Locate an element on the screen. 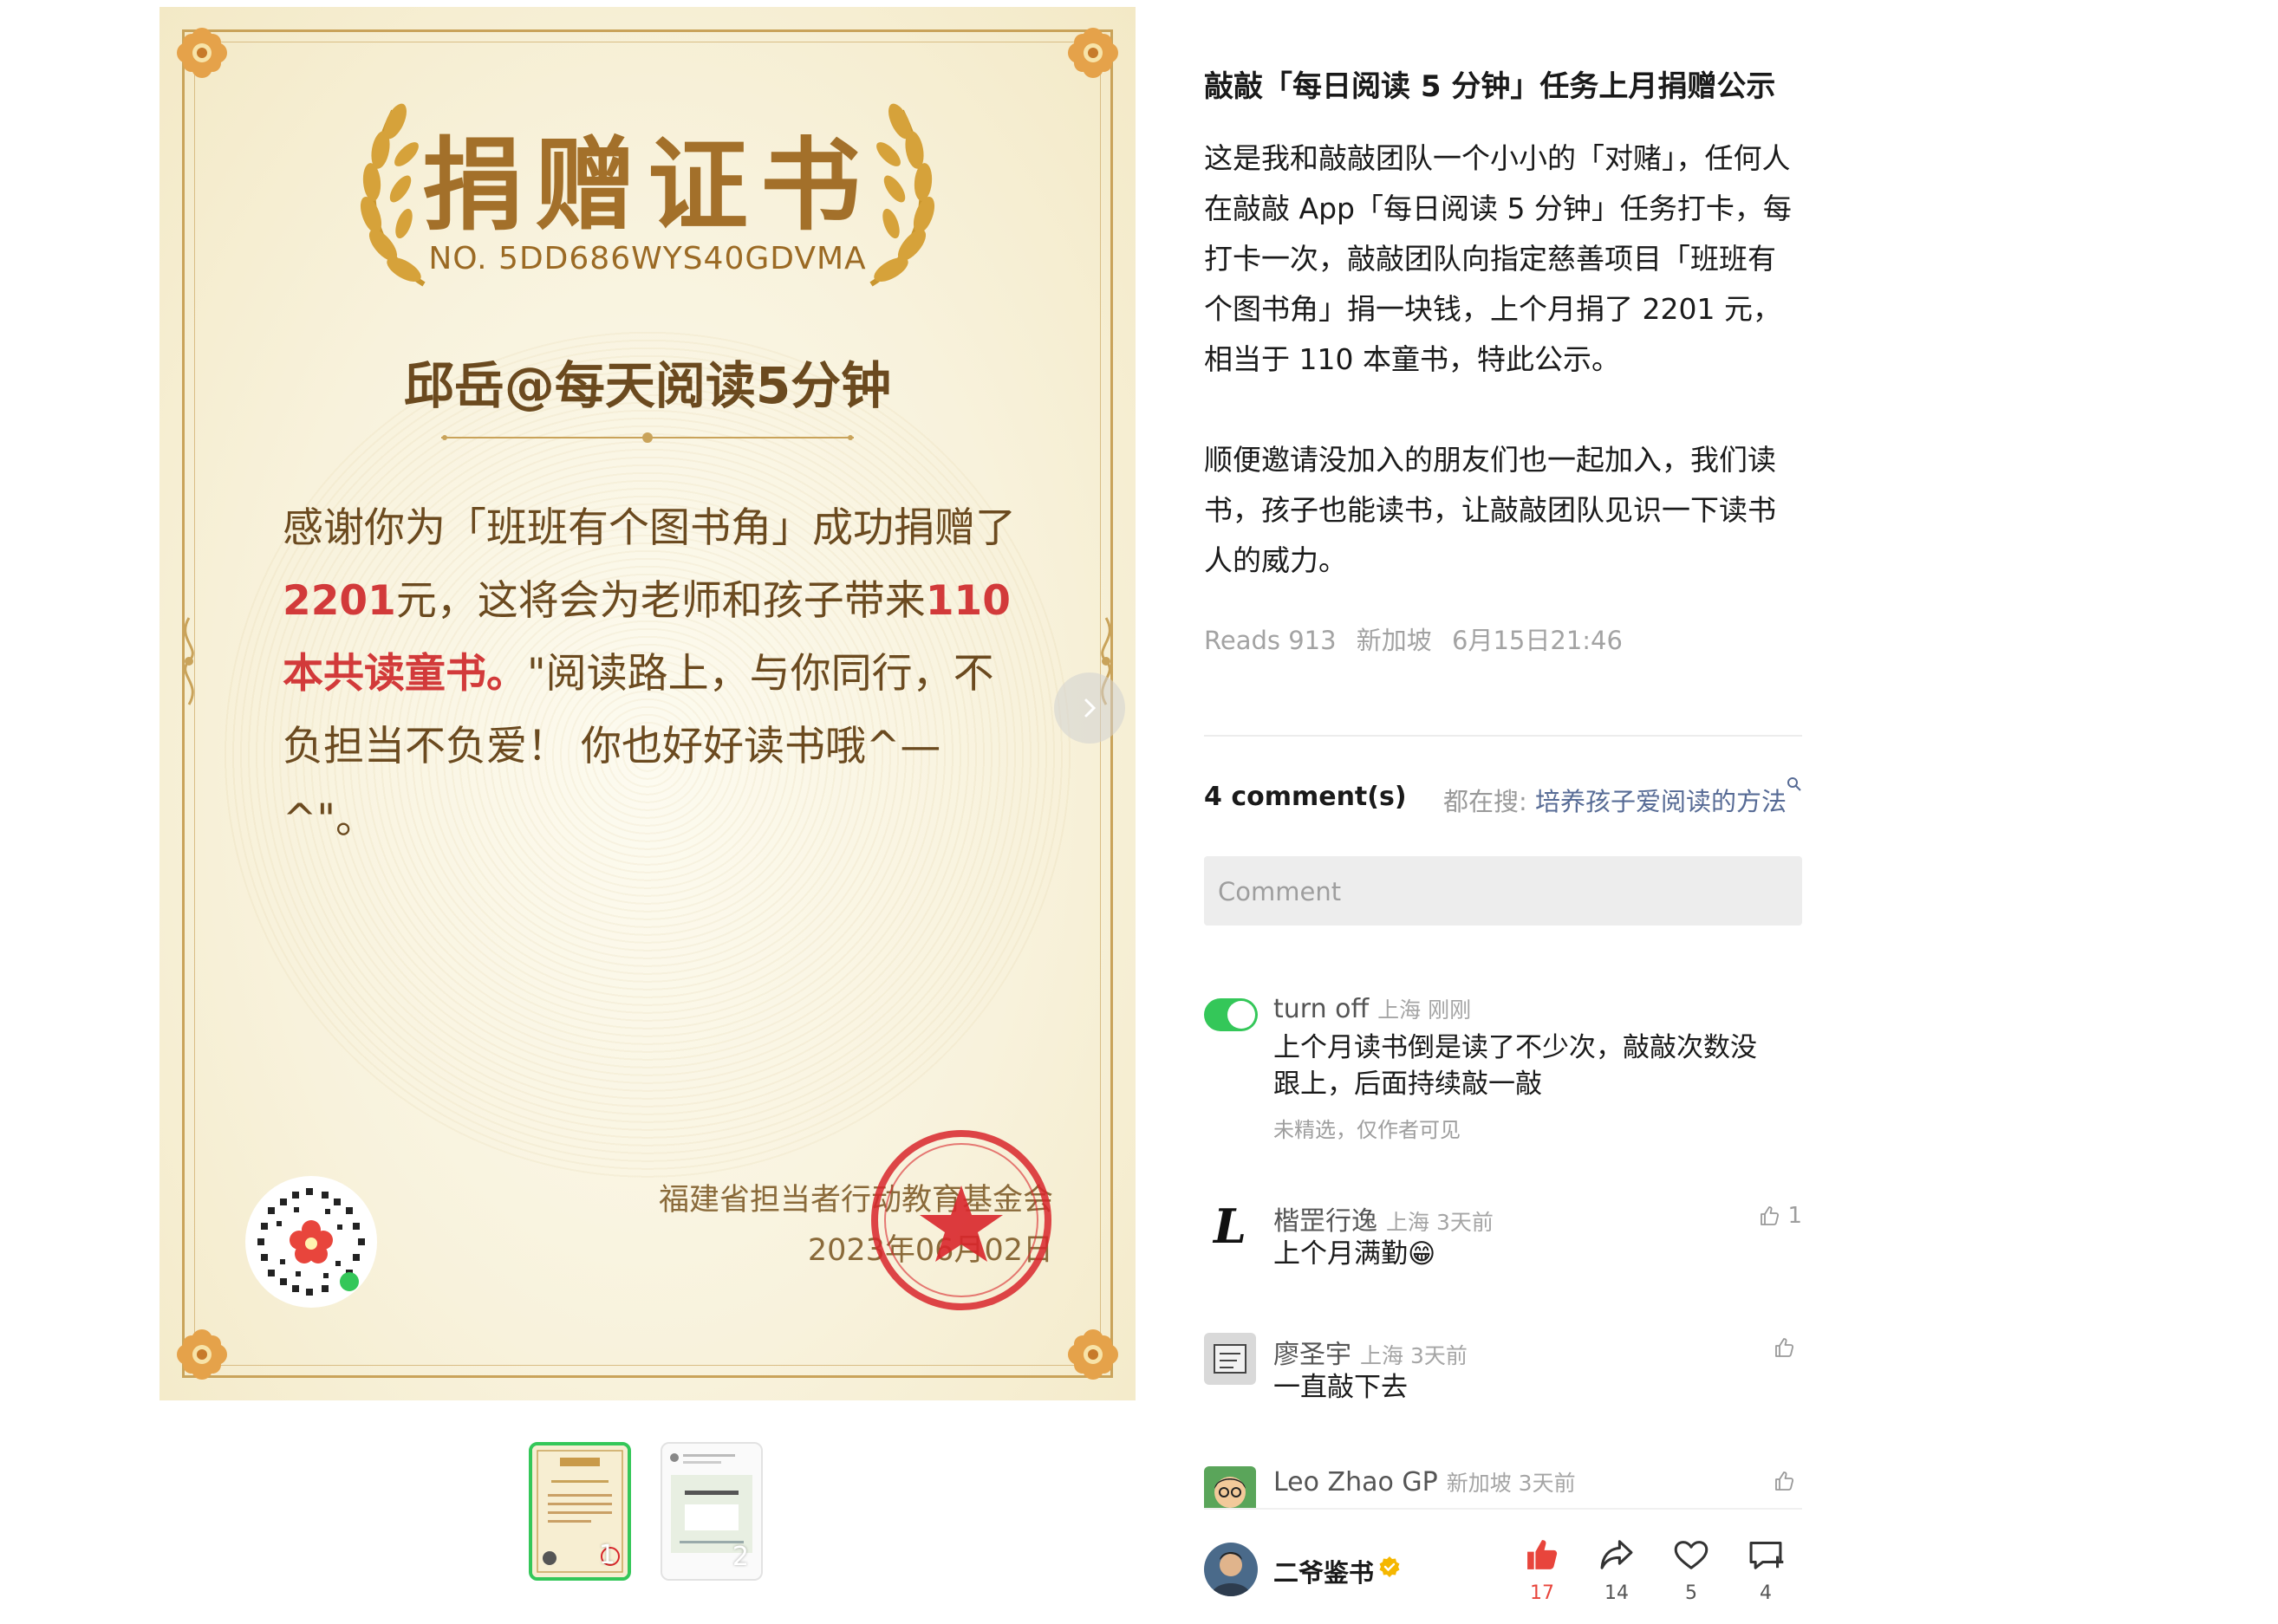  thumbnail-index: 1 is located at coordinates (606, 1555).